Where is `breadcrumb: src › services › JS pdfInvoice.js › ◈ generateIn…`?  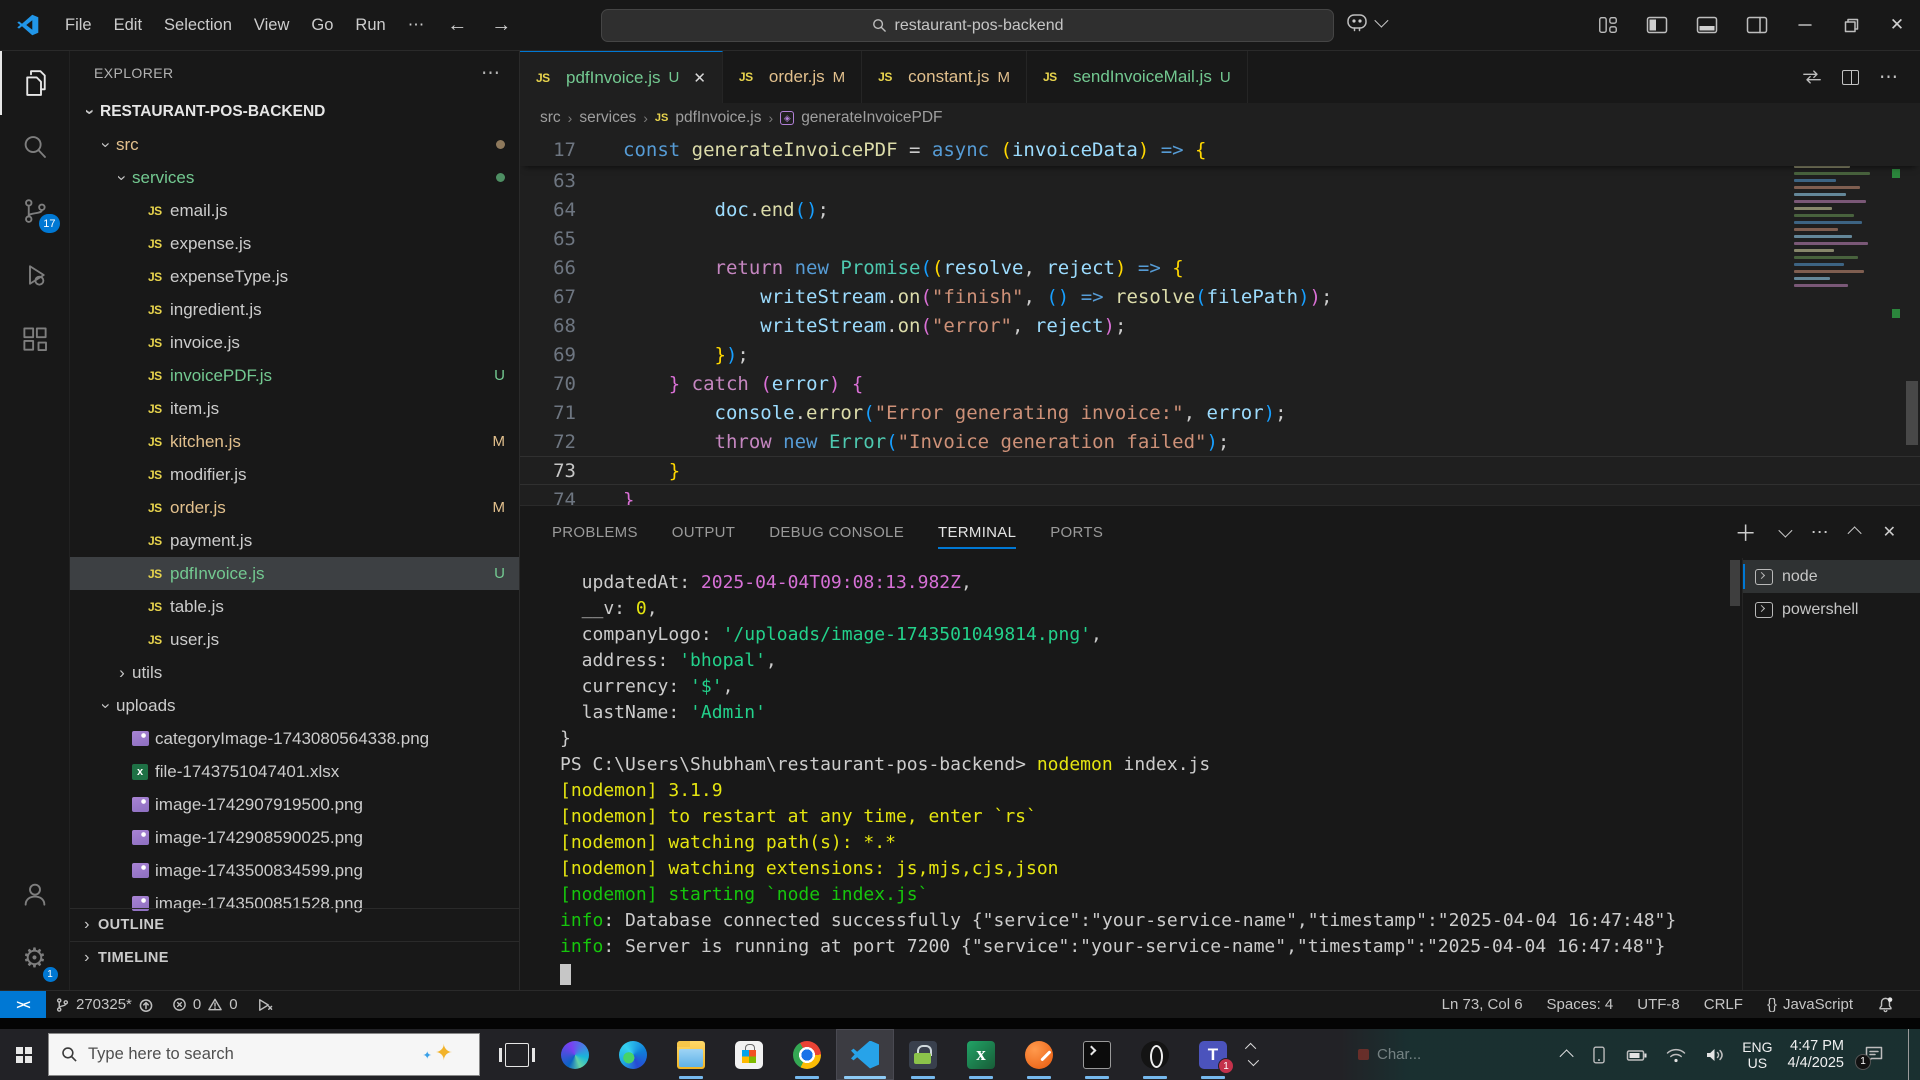 breadcrumb: src › services › JS pdfInvoice.js › ◈ generateIn… is located at coordinates (1220, 118).